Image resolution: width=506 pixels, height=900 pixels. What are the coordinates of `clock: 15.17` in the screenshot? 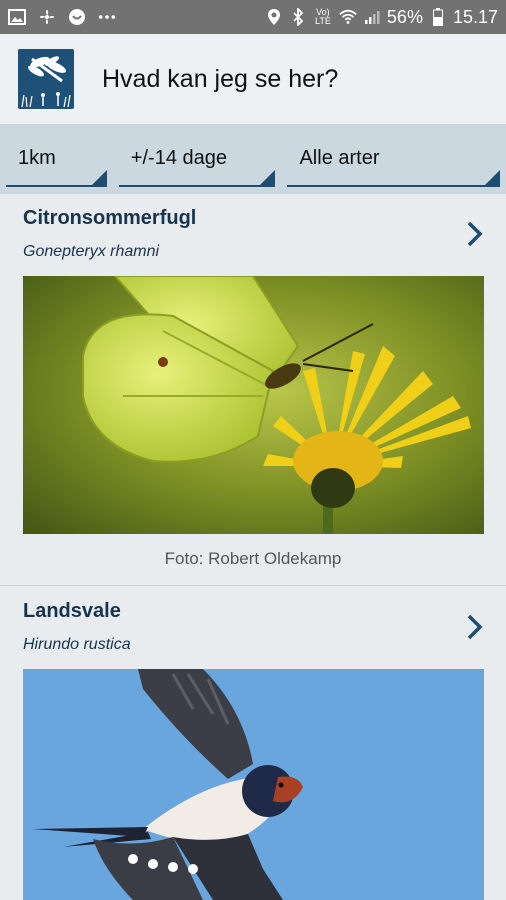 It's located at (475, 16).